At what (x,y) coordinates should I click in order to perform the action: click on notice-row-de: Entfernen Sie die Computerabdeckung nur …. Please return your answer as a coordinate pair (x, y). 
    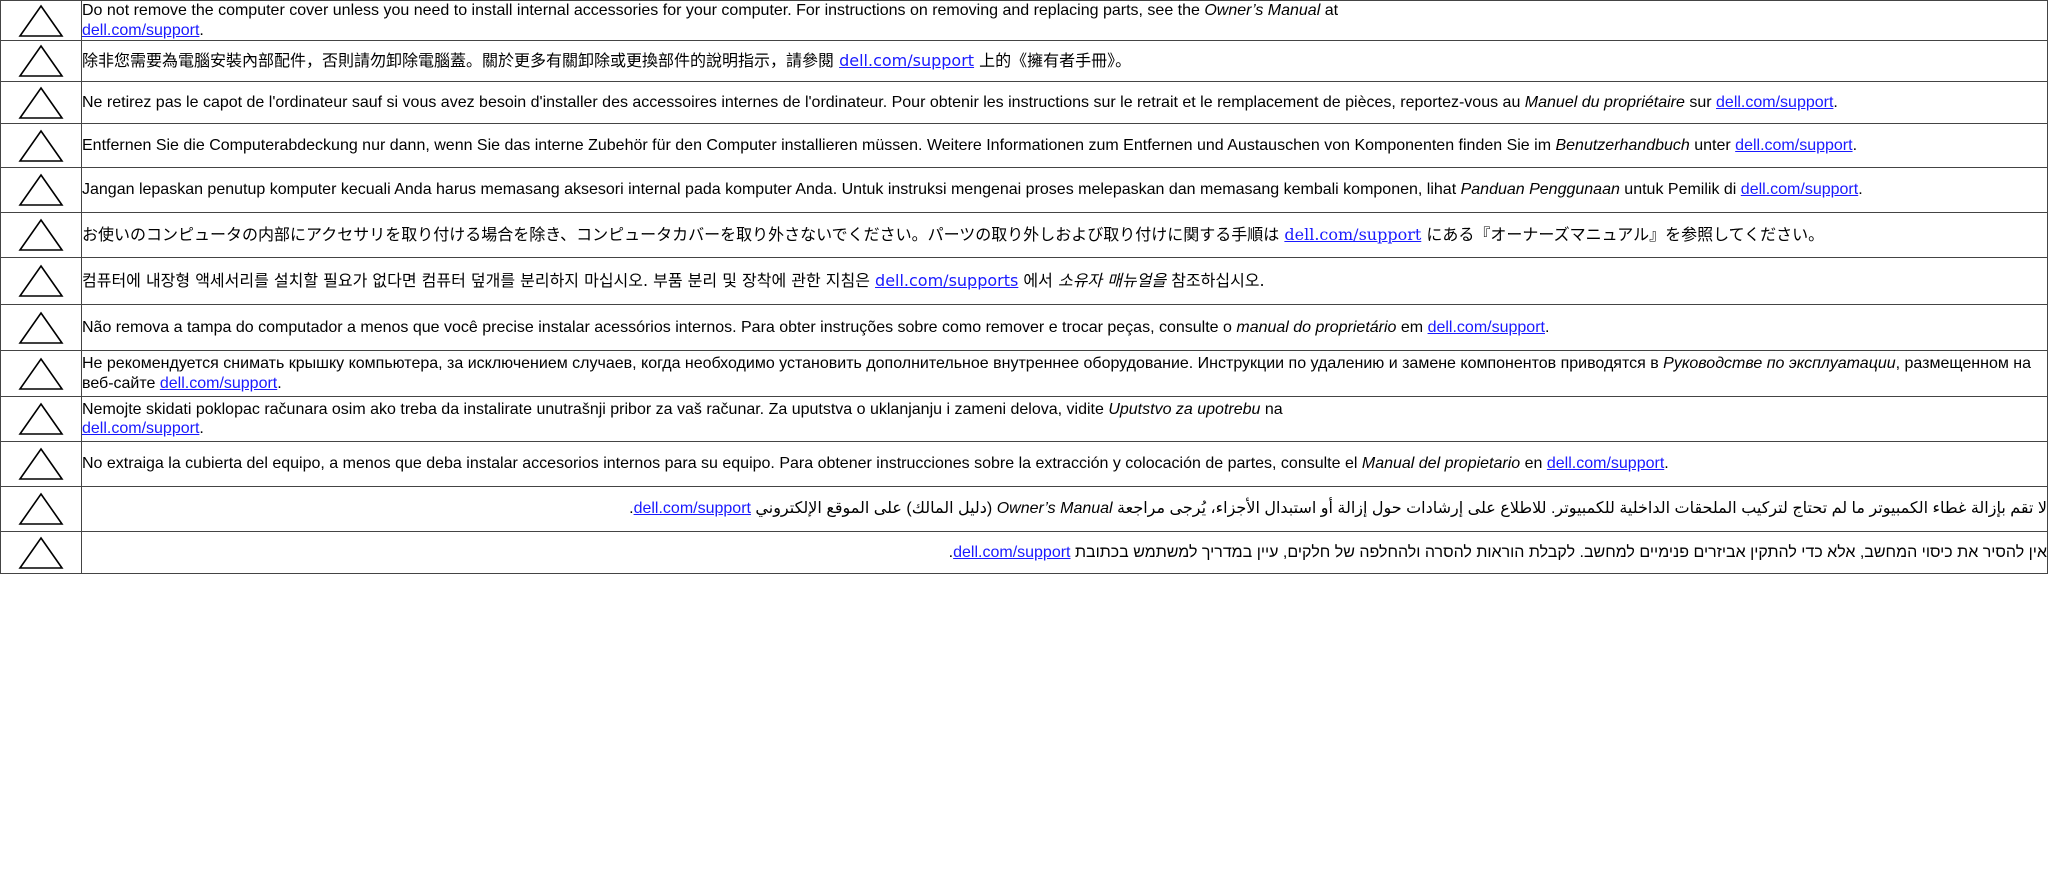
    Looking at the image, I should click on (1024, 145).